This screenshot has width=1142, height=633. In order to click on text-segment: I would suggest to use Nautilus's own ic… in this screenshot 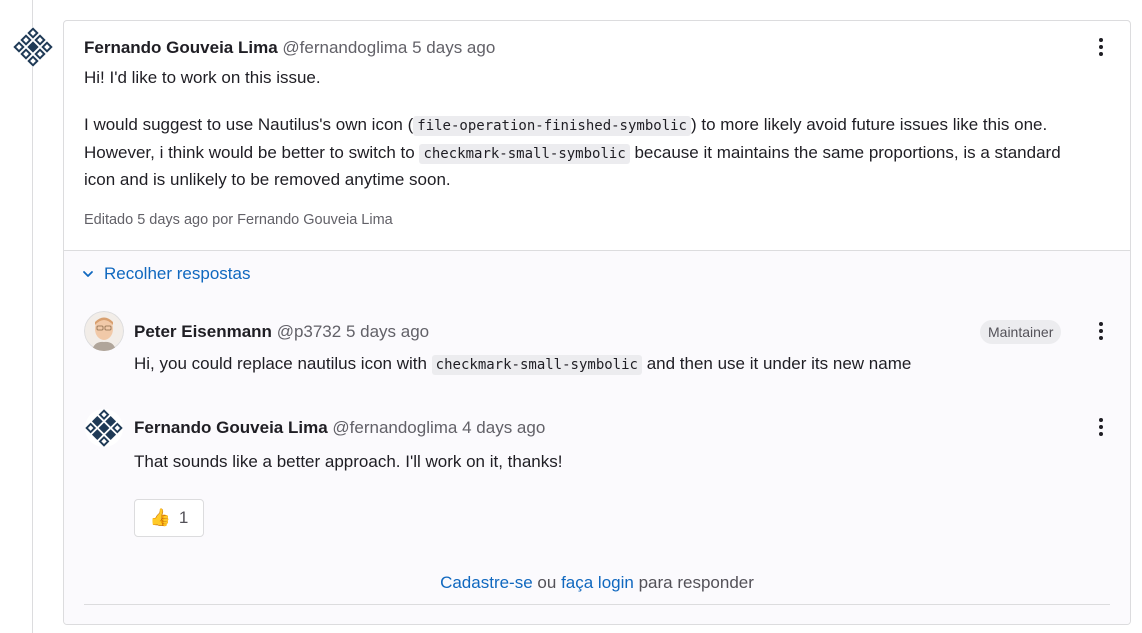, I will do `click(249, 124)`.